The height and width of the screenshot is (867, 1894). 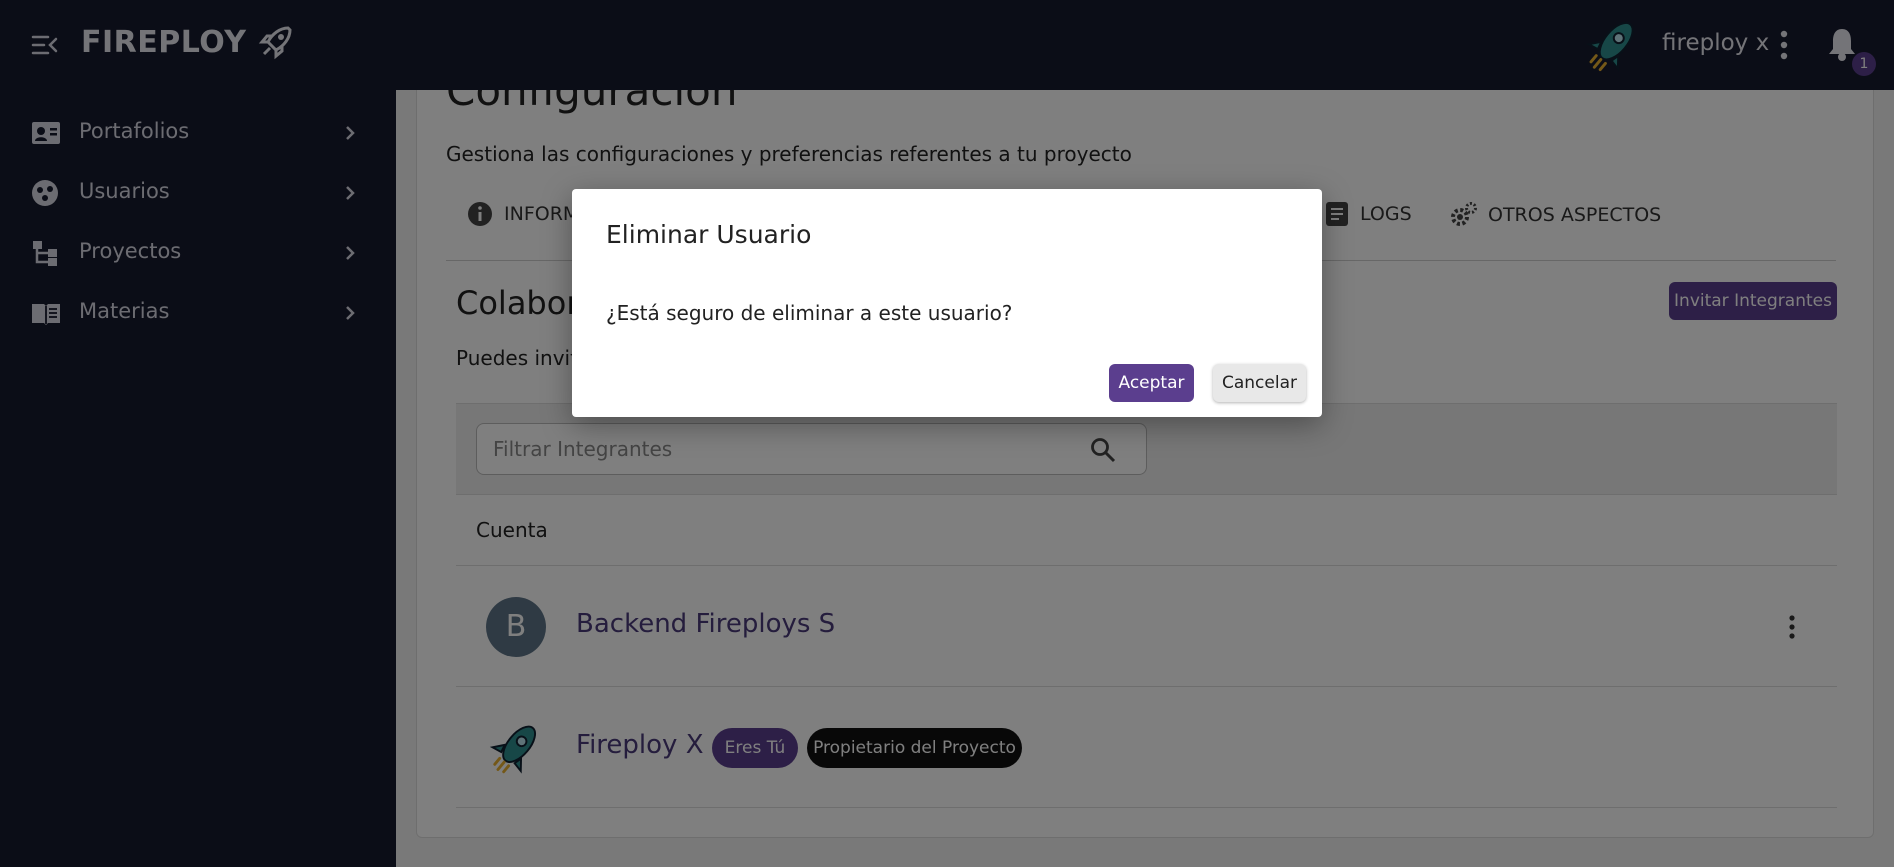 I want to click on dialog-title: Eliminar Usuario, so click(x=709, y=234).